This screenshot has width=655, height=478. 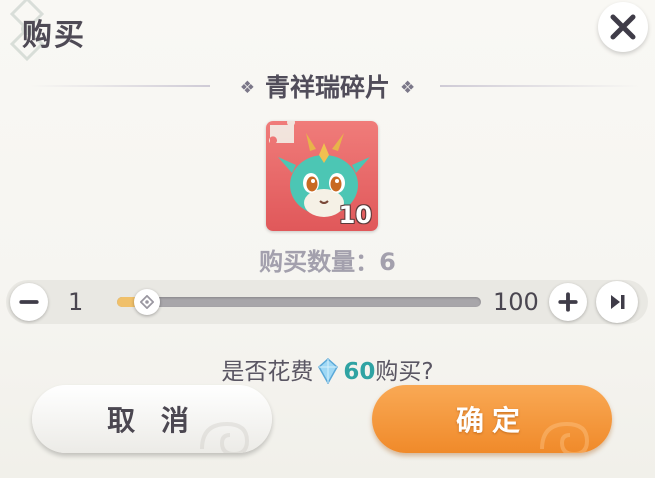 I want to click on item-icon: 10, so click(x=322, y=176).